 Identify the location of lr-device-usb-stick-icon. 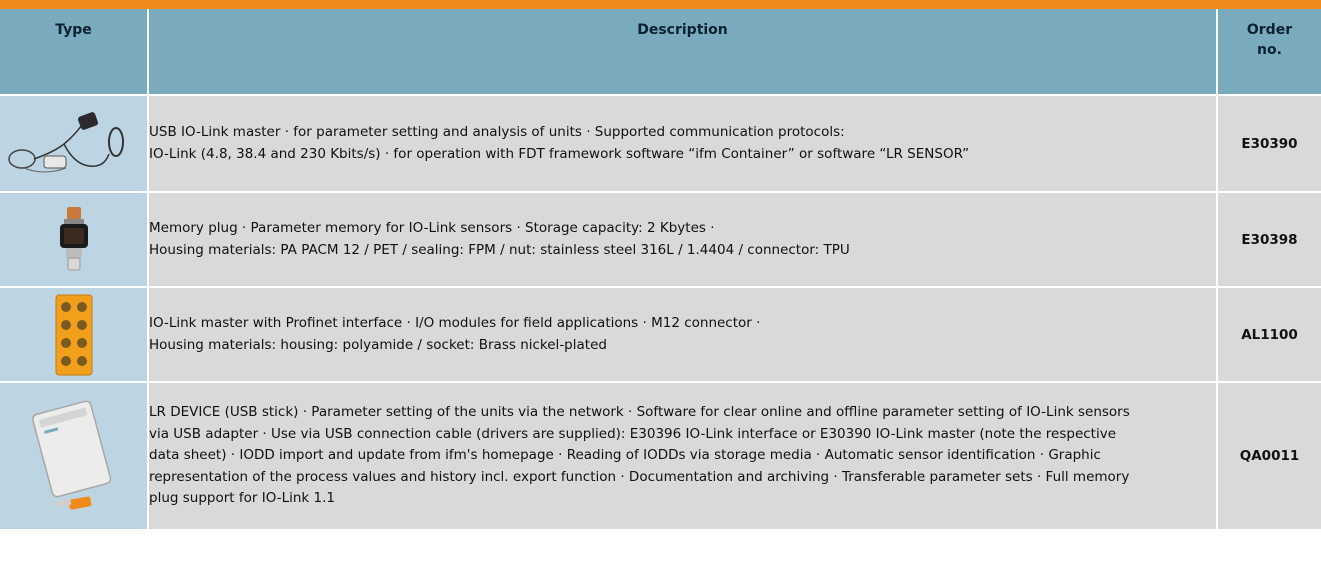
(71, 455).